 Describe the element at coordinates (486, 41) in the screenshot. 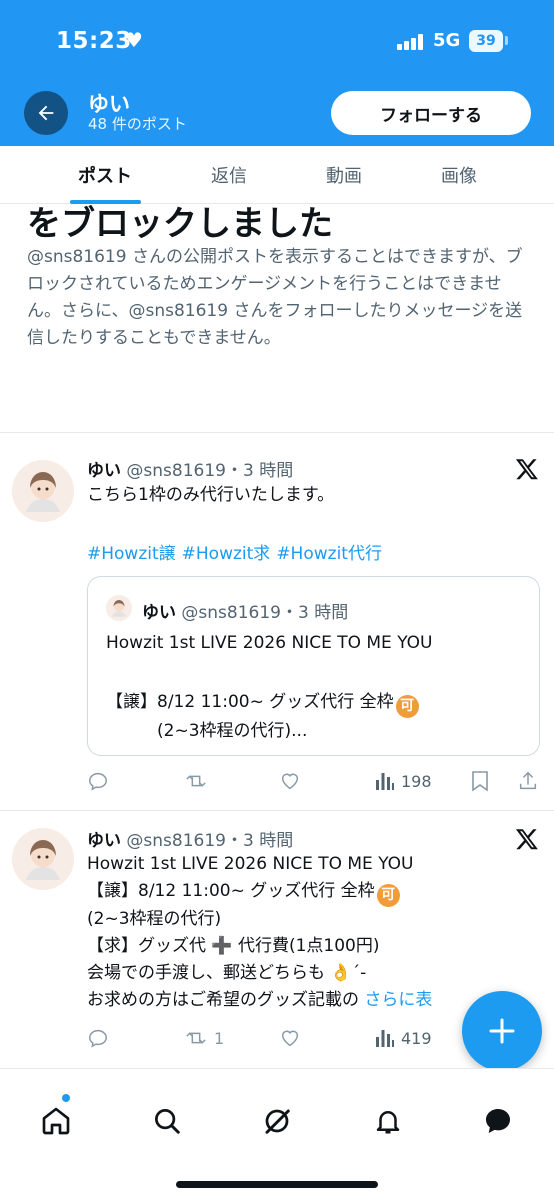

I see `battery-icon: 39` at that location.